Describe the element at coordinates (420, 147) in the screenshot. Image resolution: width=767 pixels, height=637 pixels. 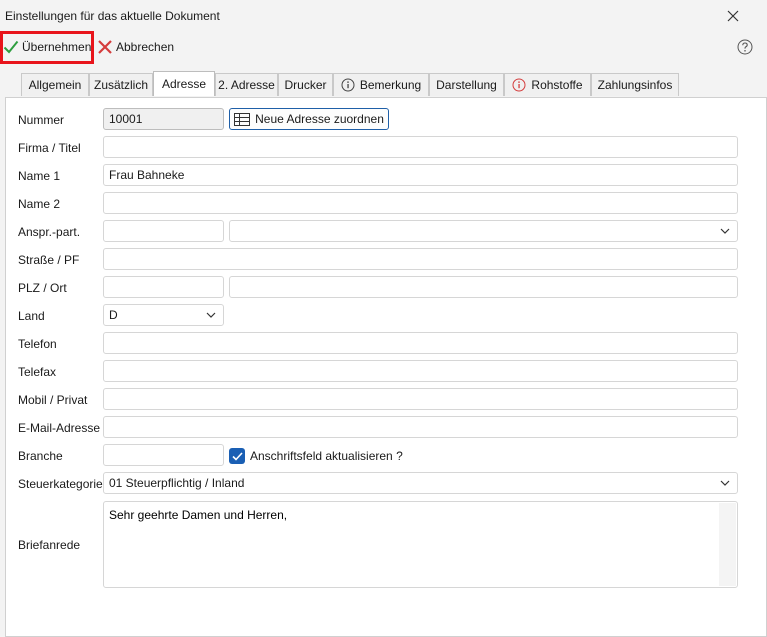
I see `firma-field` at that location.